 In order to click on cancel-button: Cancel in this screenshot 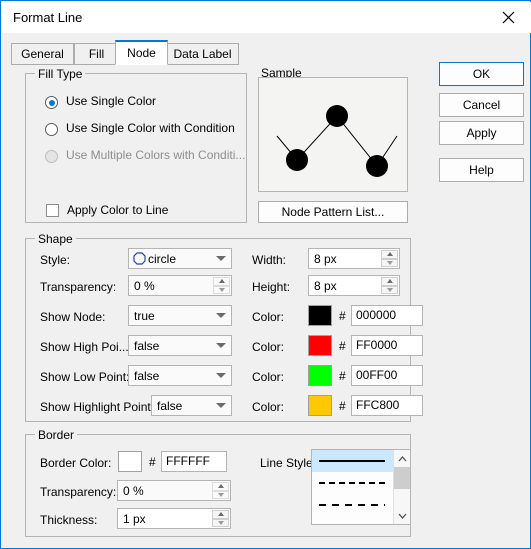, I will do `click(481, 105)`.